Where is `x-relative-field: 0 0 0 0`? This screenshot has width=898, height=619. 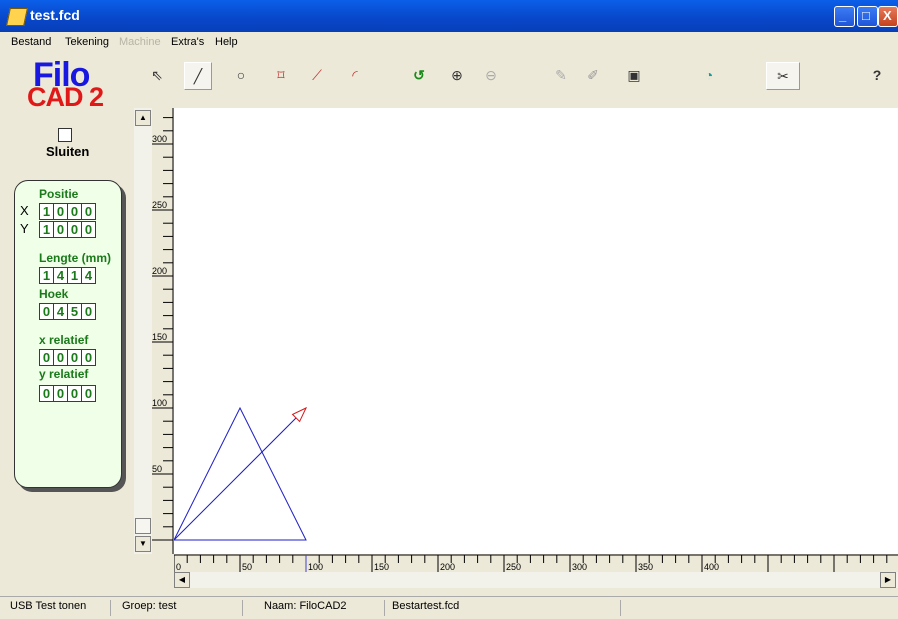 x-relative-field: 0 0 0 0 is located at coordinates (67, 357).